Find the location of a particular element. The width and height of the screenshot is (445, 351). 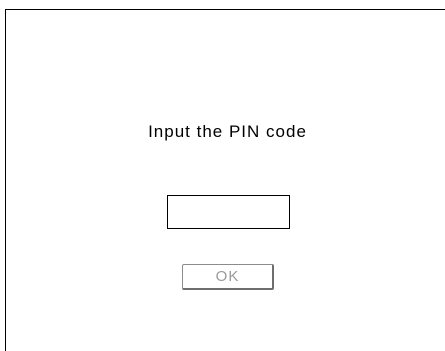

pin-prompt-label: Input the PIN code is located at coordinates (227, 131).